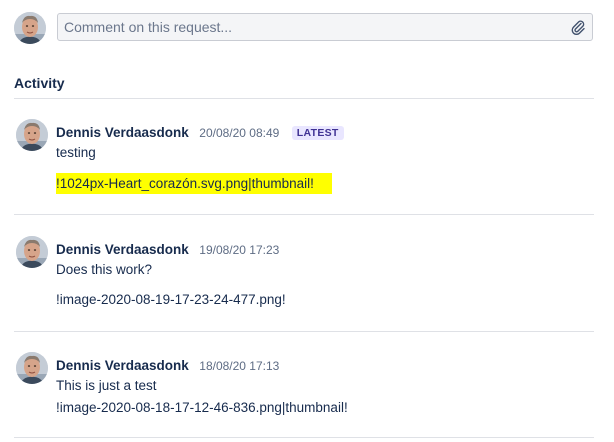  I want to click on comment-text: This is just a test, so click(106, 385).